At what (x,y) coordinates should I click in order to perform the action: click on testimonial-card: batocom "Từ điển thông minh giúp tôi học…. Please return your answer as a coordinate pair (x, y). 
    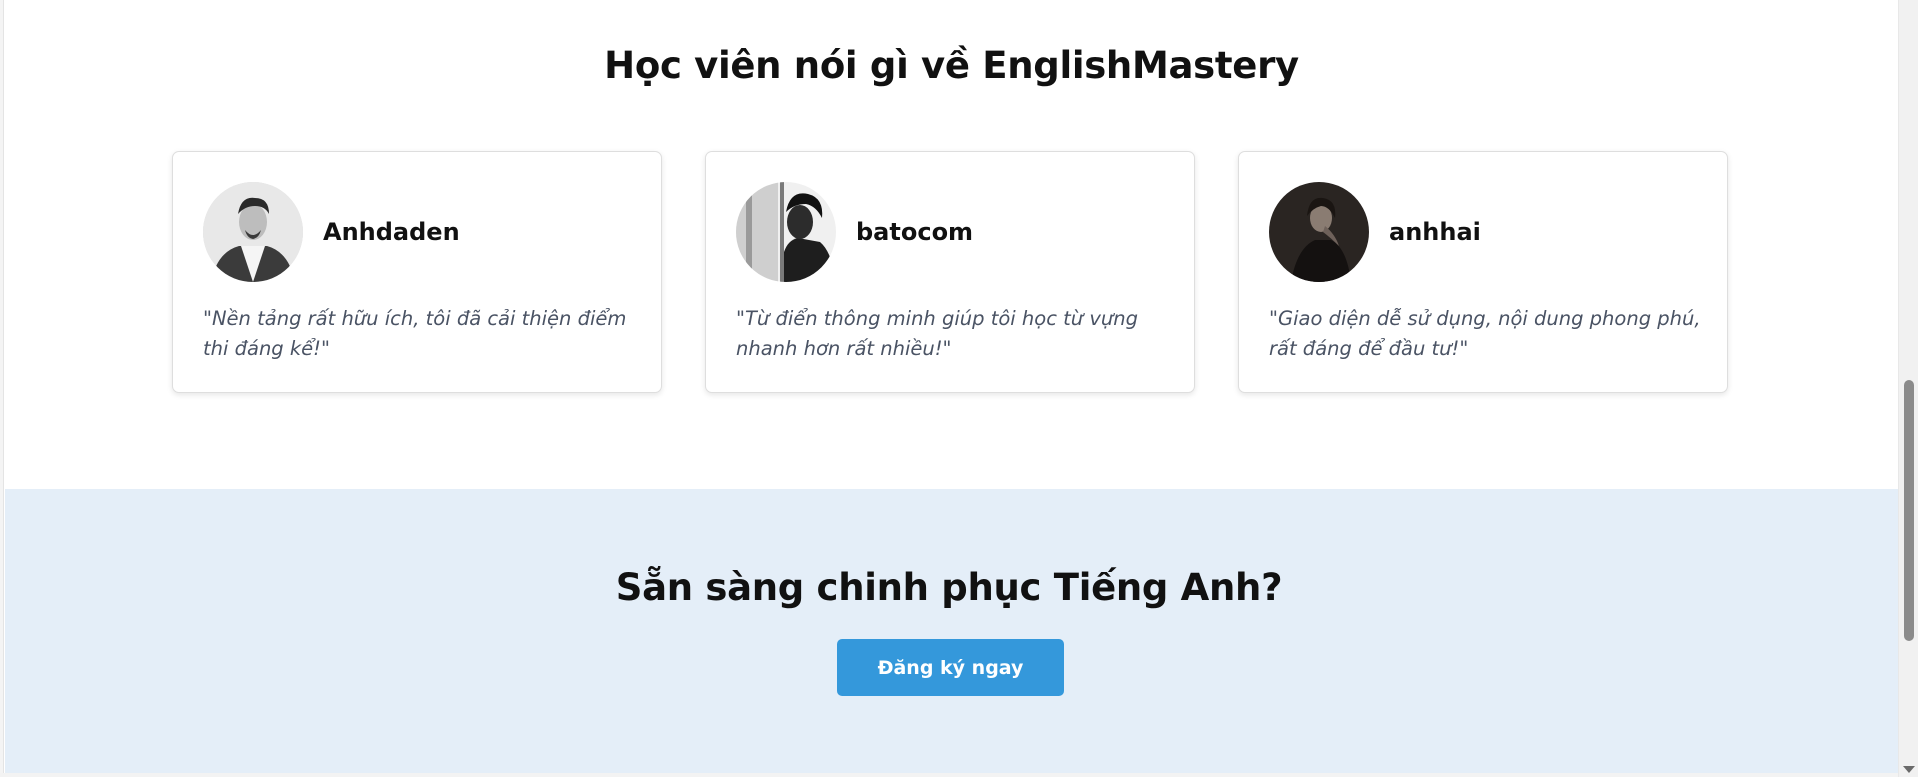
    Looking at the image, I should click on (950, 272).